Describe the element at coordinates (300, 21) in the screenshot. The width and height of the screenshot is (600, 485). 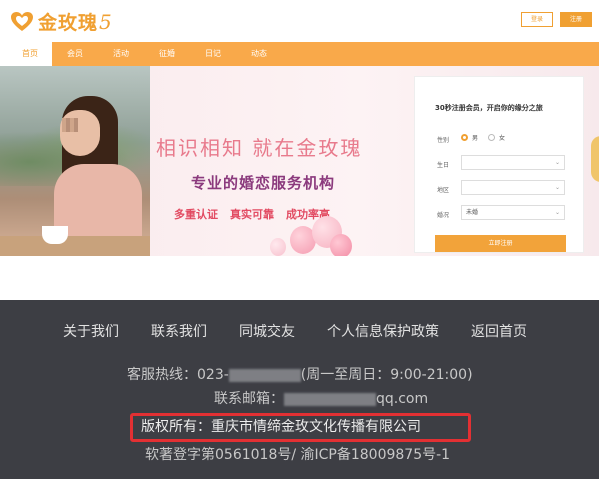
I see `site-header: 金玫瑰 5 登录 注册` at that location.